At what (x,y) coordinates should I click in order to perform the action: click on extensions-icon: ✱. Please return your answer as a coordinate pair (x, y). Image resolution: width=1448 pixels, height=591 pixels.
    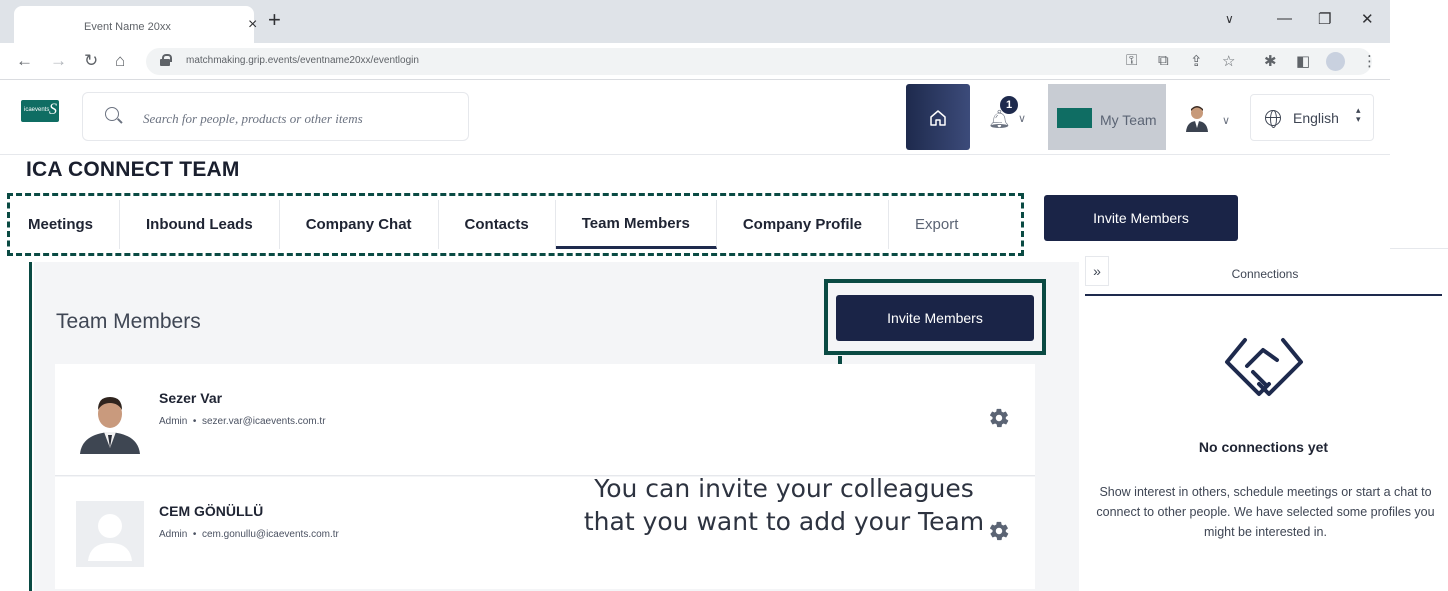
    Looking at the image, I should click on (1270, 61).